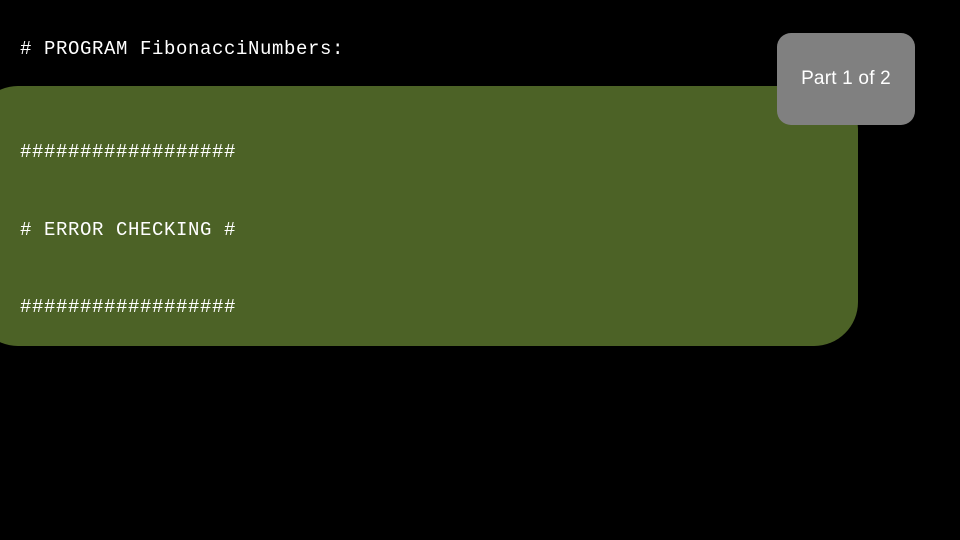 This screenshot has height=540, width=960. I want to click on part-indicator-label: Part 1 of 2, so click(846, 78).